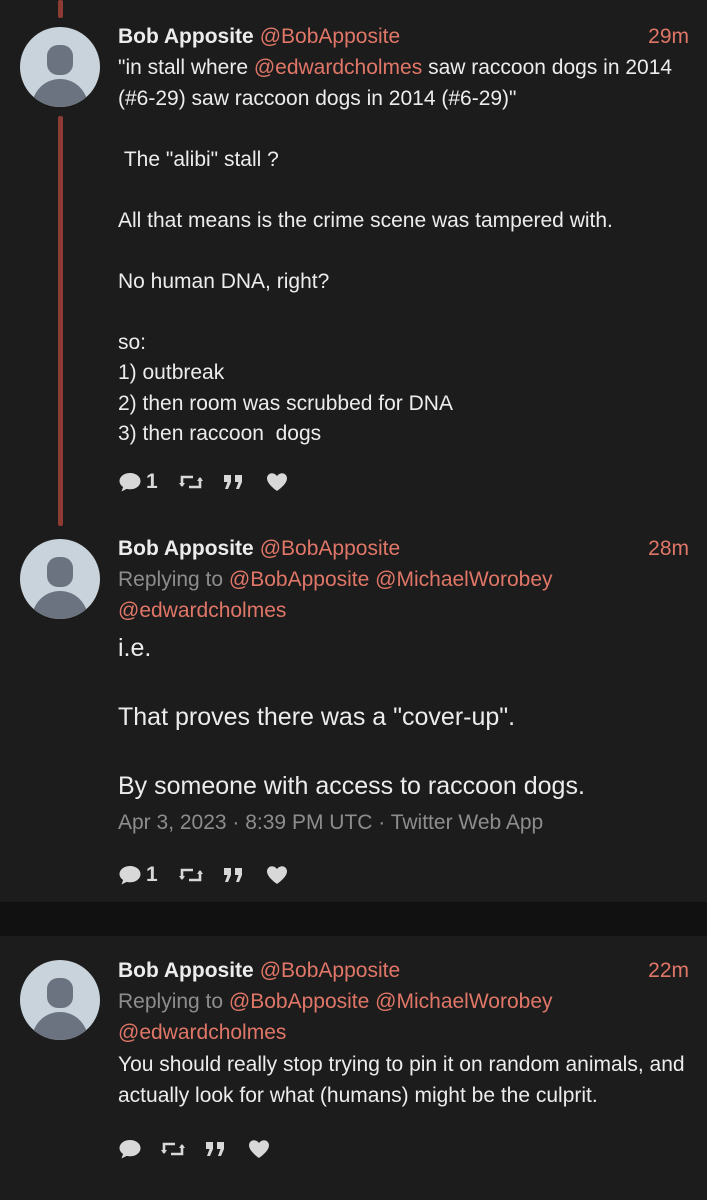 The width and height of the screenshot is (707, 1200). I want to click on tweet-header: Bob Apposite @BobApposite 29m, so click(403, 37).